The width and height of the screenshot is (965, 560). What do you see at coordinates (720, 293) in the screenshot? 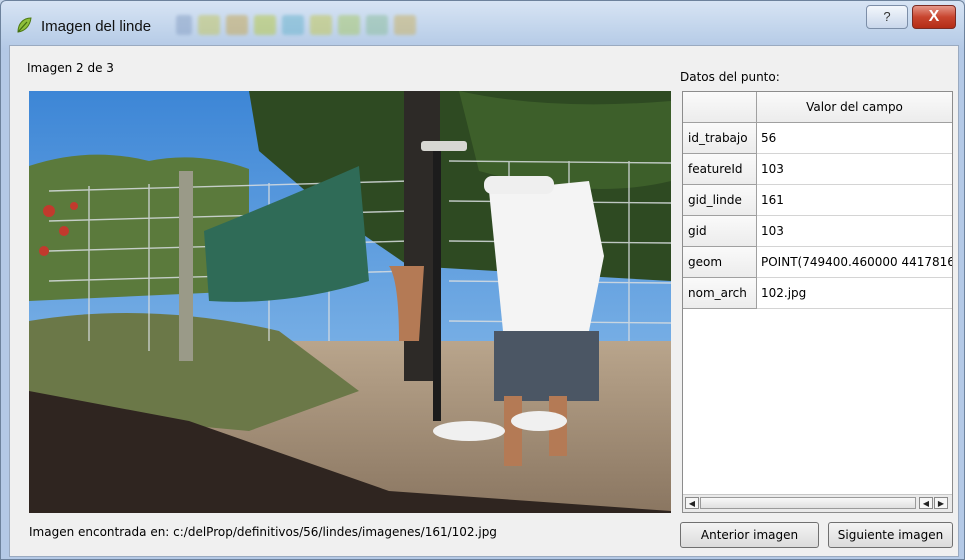
I see `row-header: nom_arch` at bounding box center [720, 293].